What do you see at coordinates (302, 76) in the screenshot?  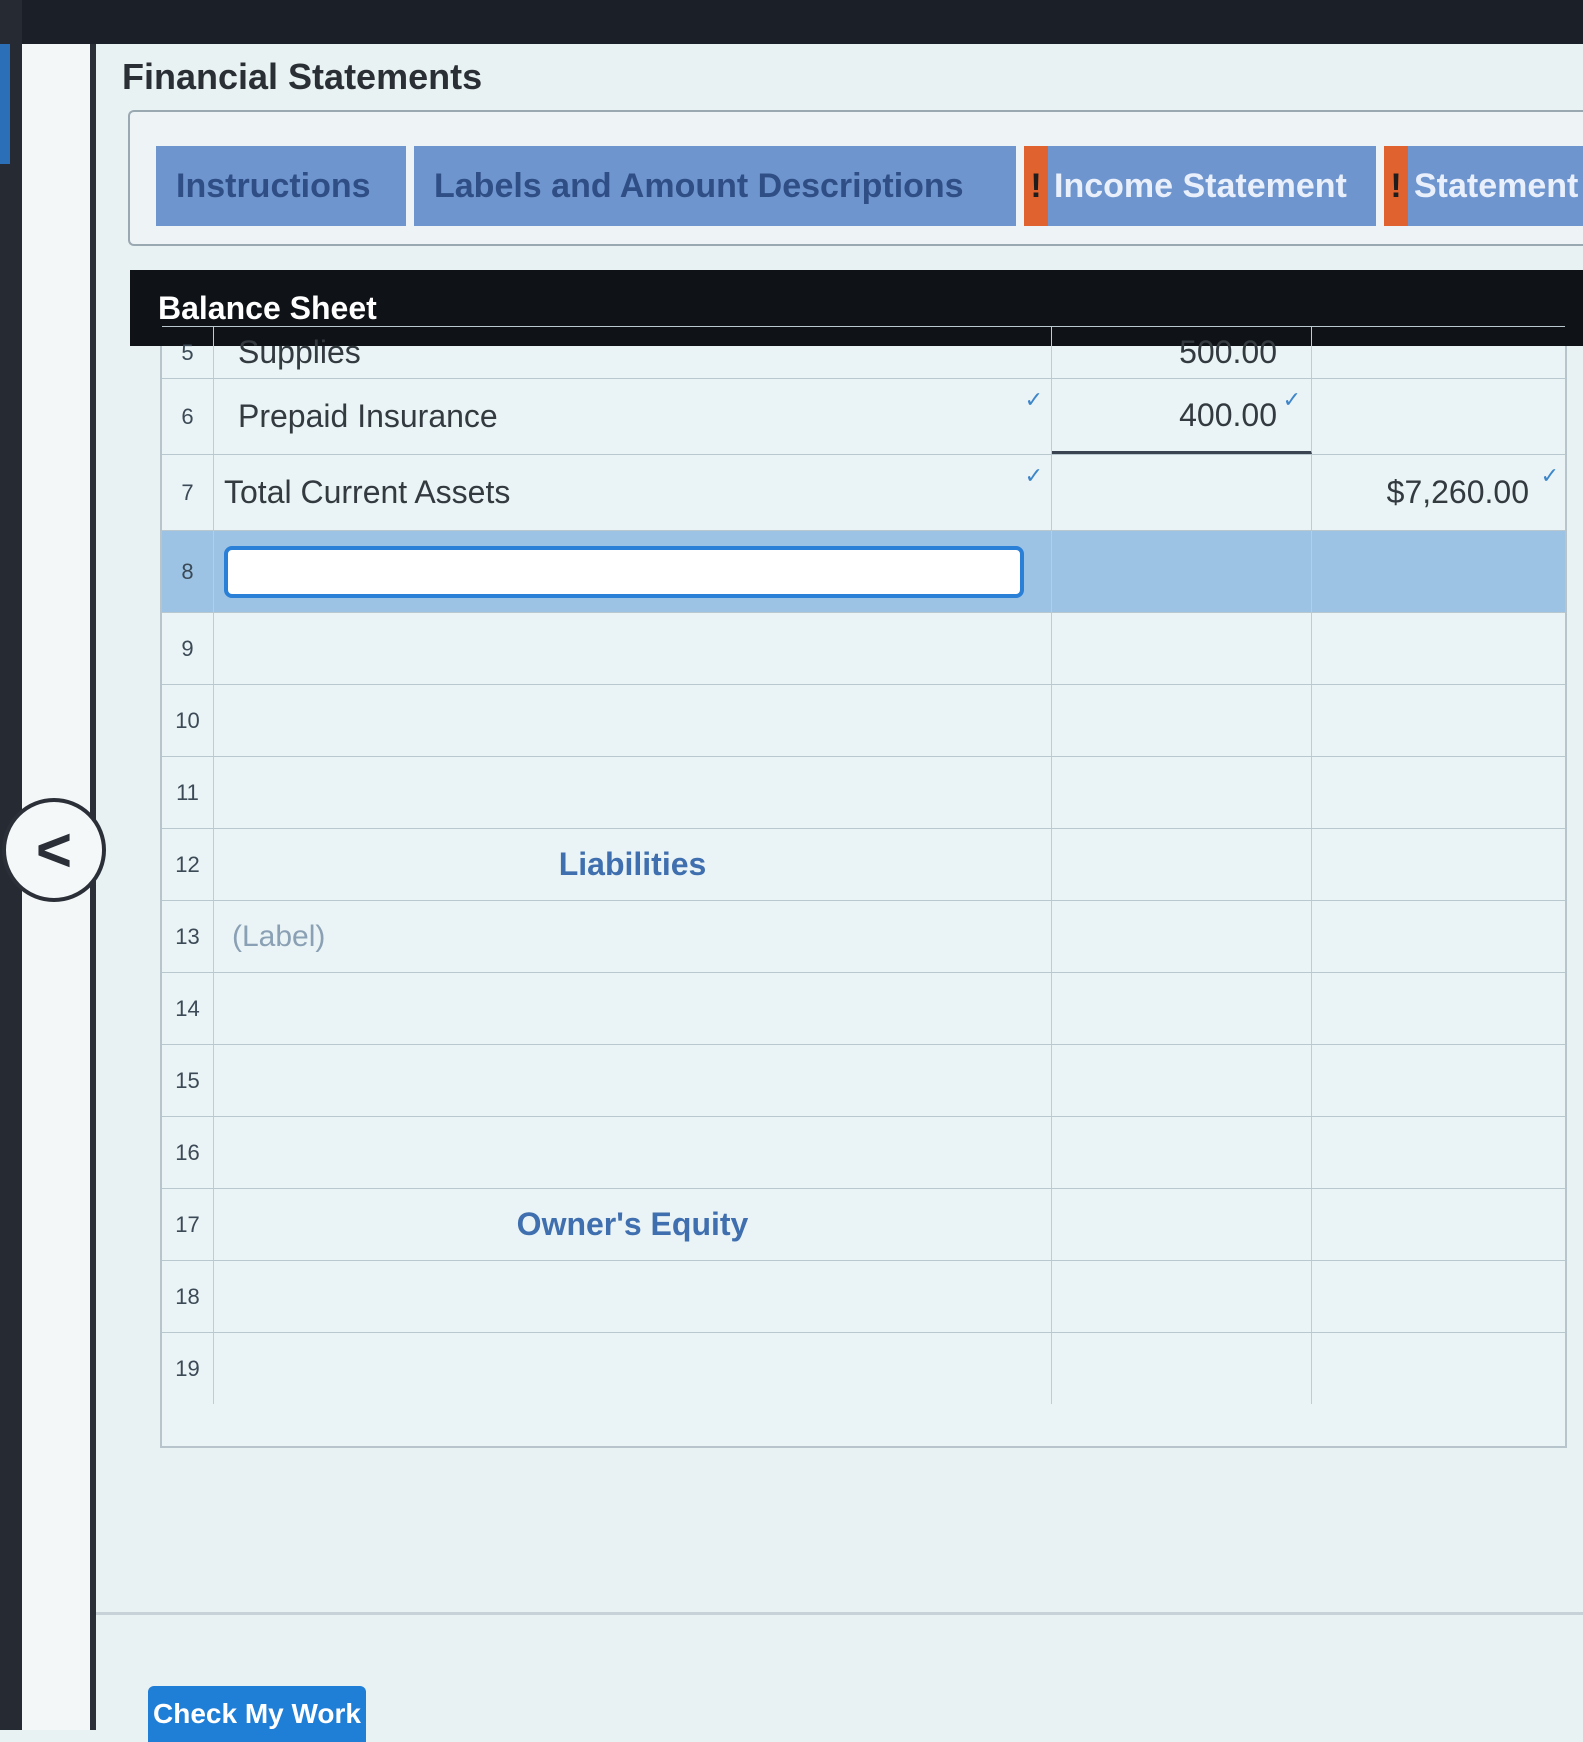 I see `page-title: Financial Statements` at bounding box center [302, 76].